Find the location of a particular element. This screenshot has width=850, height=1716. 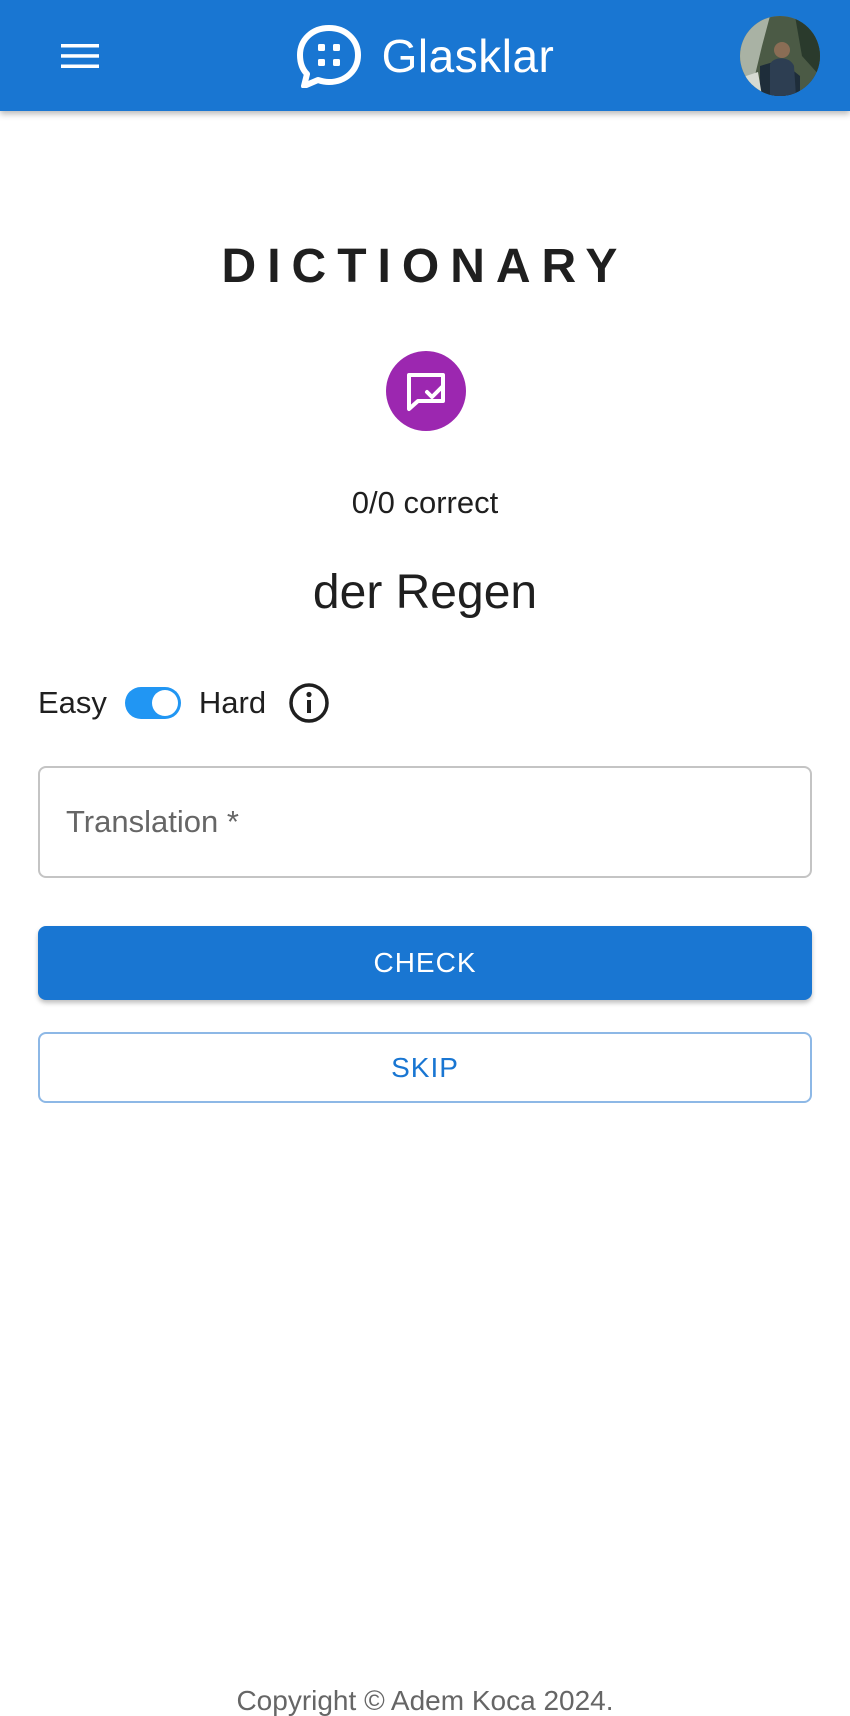

info-button is located at coordinates (309, 703).